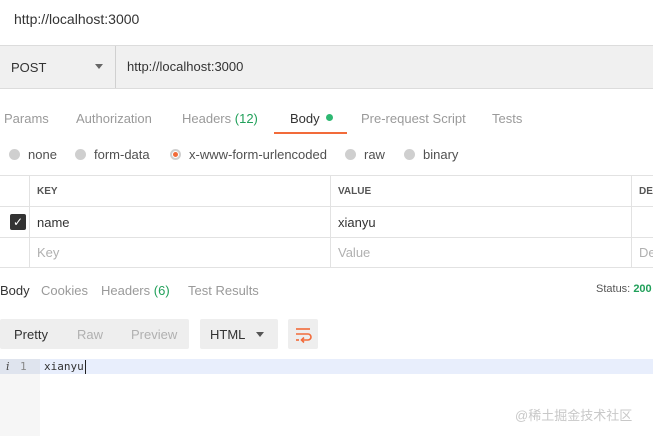 This screenshot has height=436, width=653. I want to click on format-select: HTML, so click(239, 334).